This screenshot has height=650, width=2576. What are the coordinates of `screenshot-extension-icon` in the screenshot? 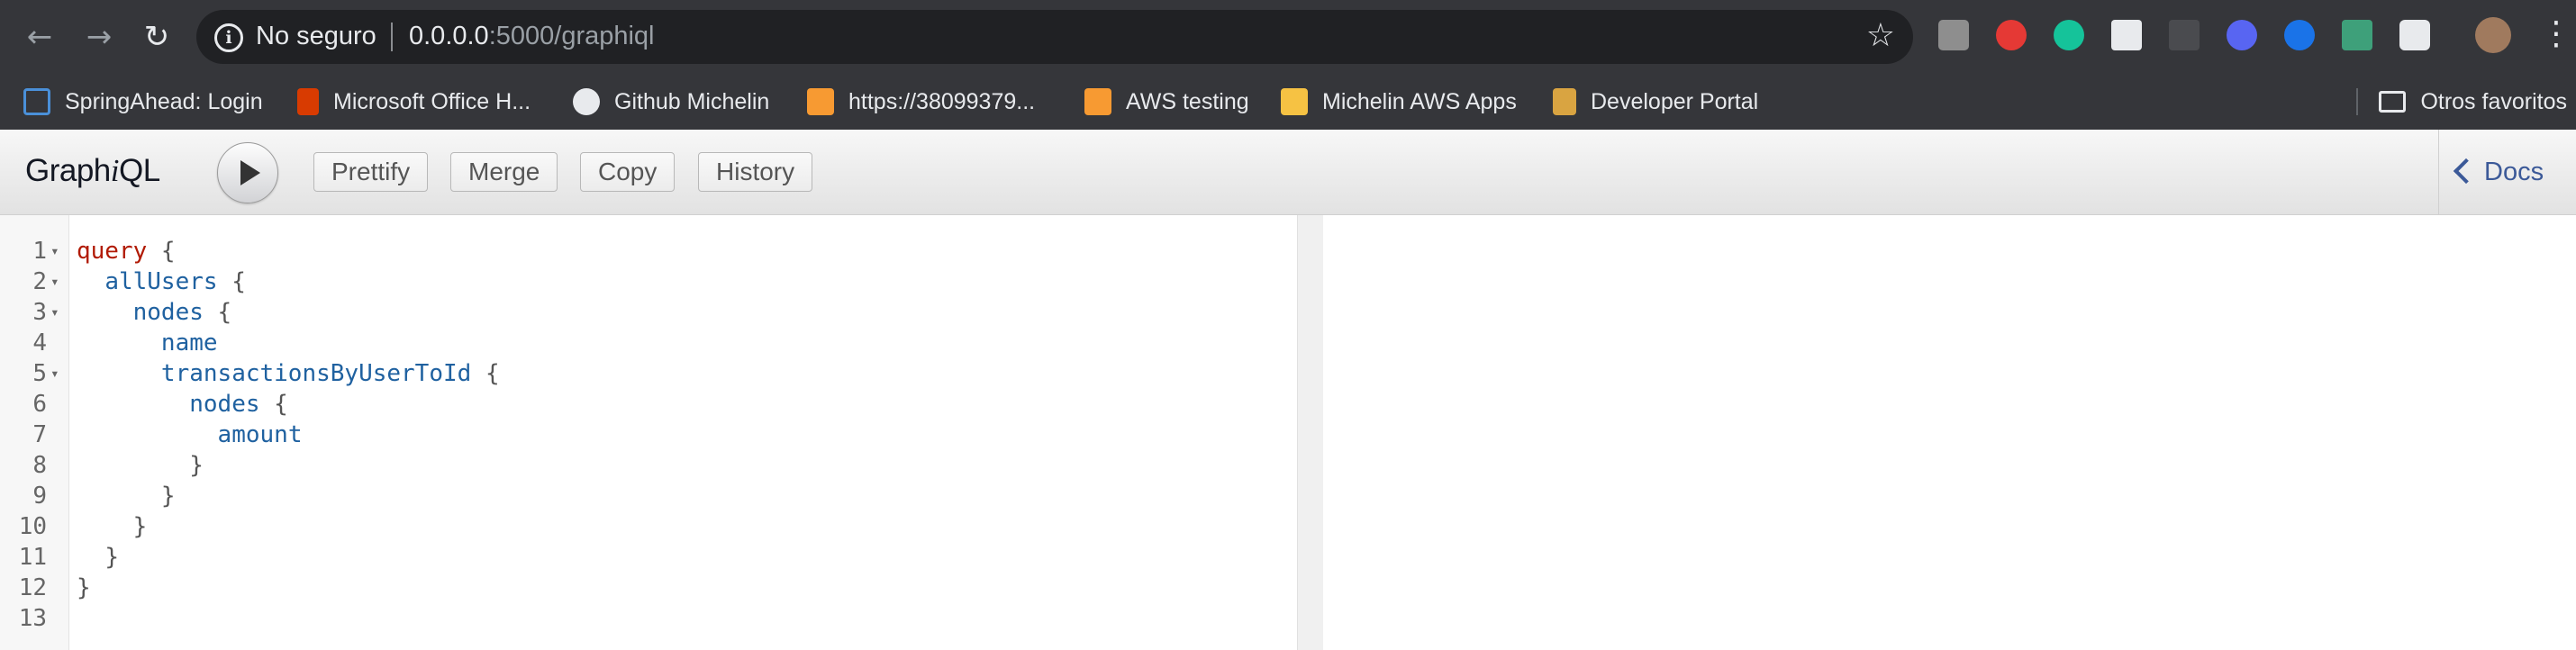 It's located at (2127, 35).